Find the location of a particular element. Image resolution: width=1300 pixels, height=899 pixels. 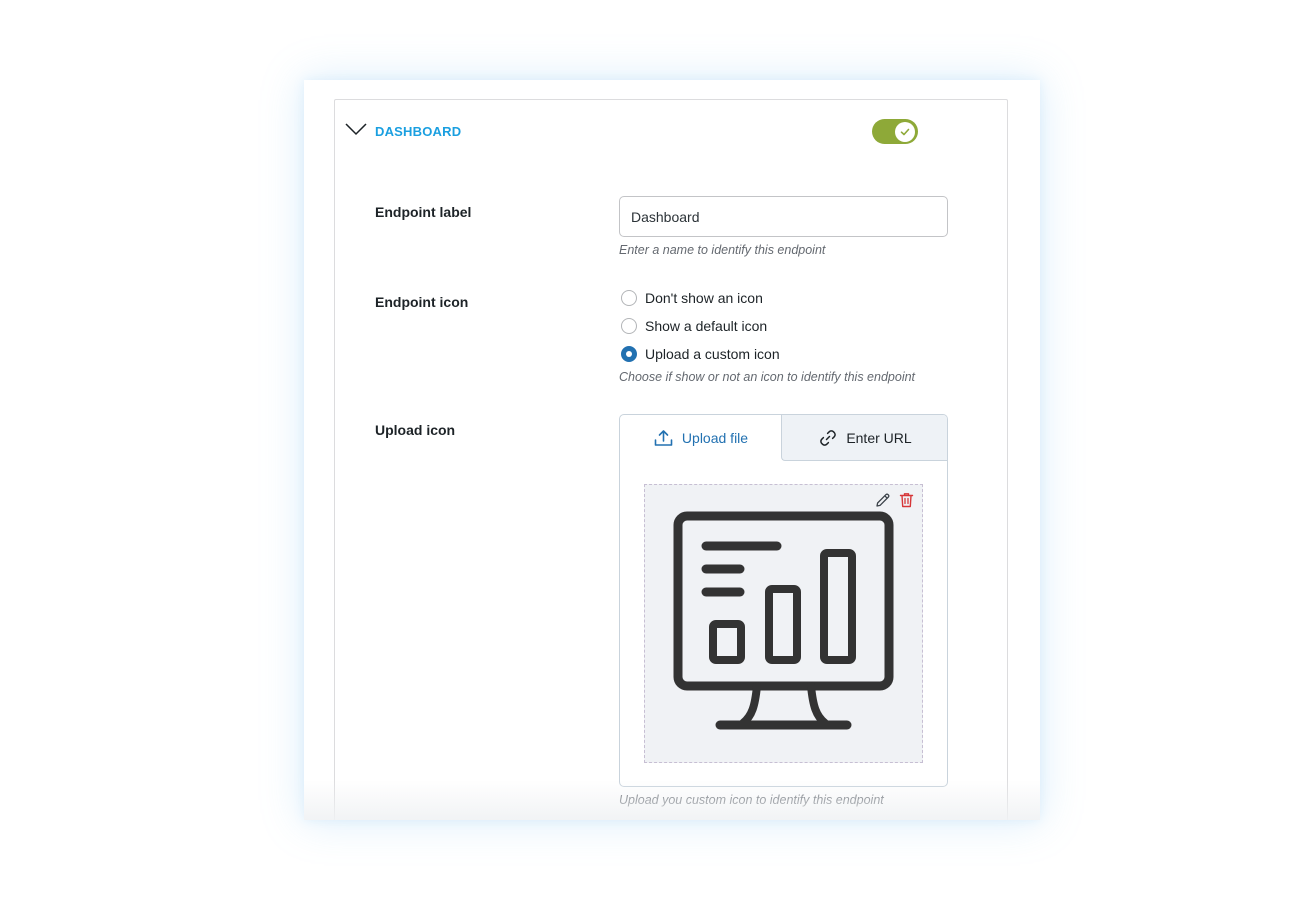

edit-icon-button is located at coordinates (883, 500).